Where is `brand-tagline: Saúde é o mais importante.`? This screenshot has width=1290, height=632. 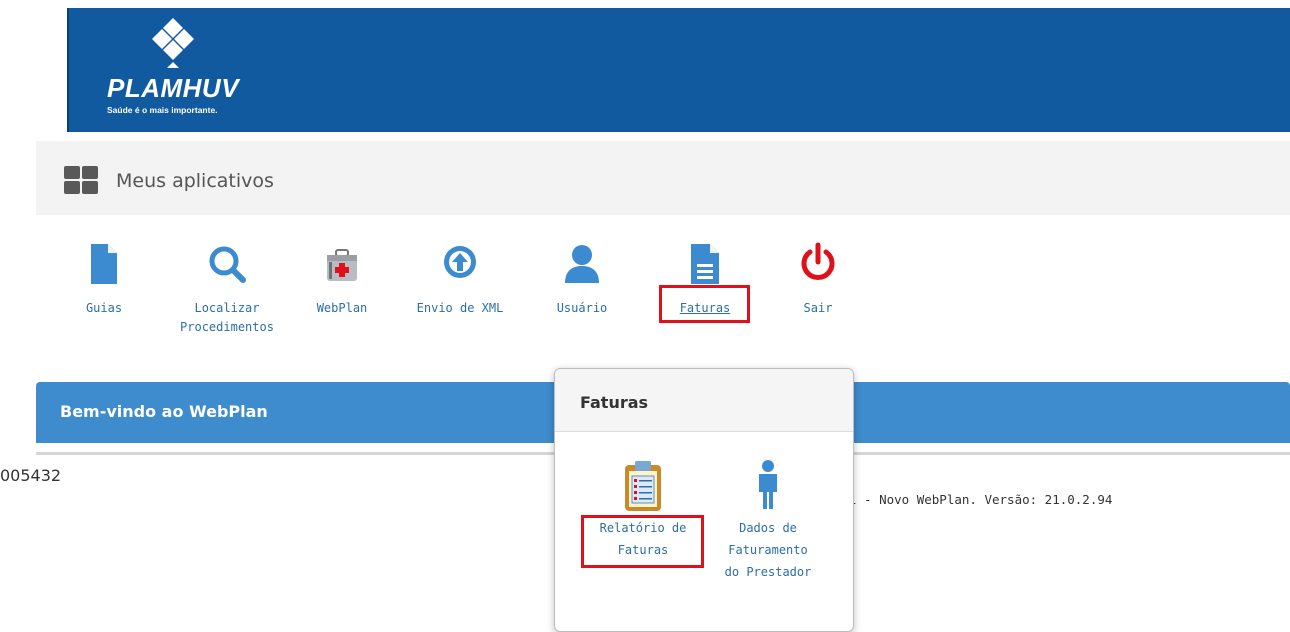
brand-tagline: Saúde é o mais importante. is located at coordinates (162, 110).